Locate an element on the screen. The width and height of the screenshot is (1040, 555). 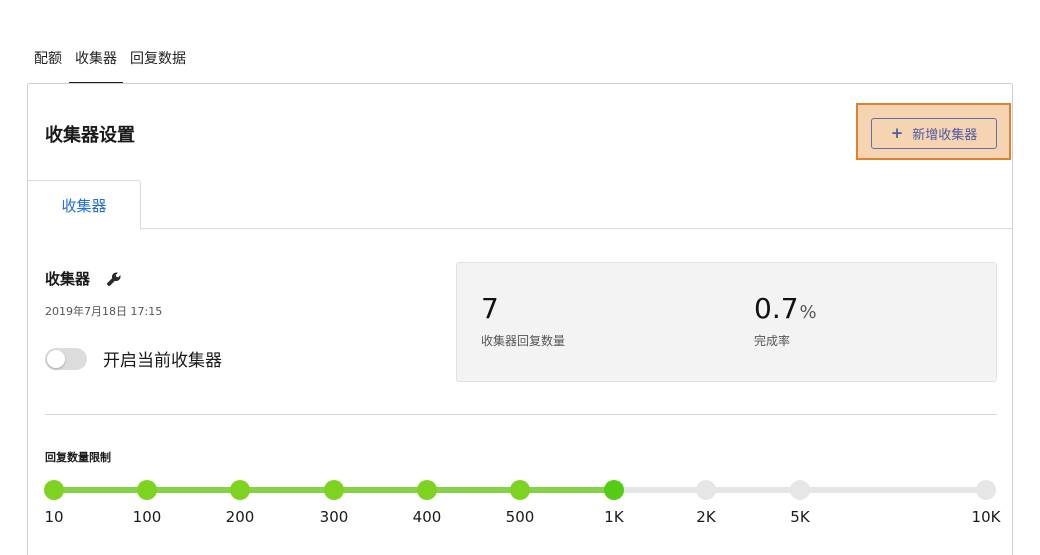
wrench-icon is located at coordinates (114, 279).